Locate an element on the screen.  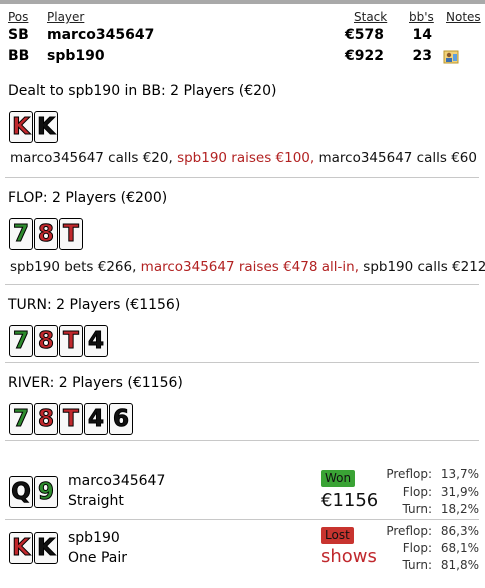
header-player: Player is located at coordinates (65, 17).